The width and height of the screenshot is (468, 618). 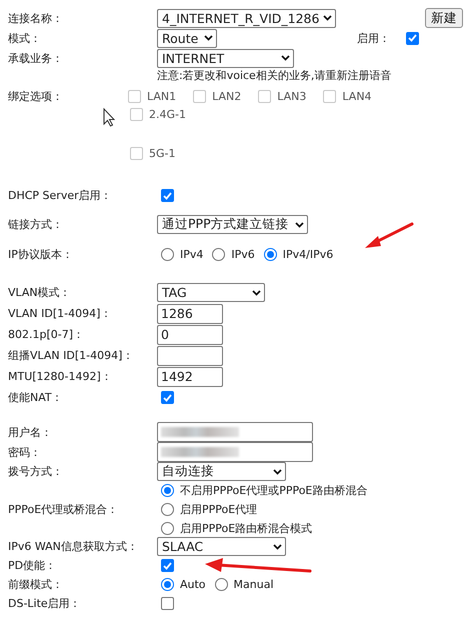 I want to click on field-label: 绑定选项：, so click(x=36, y=96).